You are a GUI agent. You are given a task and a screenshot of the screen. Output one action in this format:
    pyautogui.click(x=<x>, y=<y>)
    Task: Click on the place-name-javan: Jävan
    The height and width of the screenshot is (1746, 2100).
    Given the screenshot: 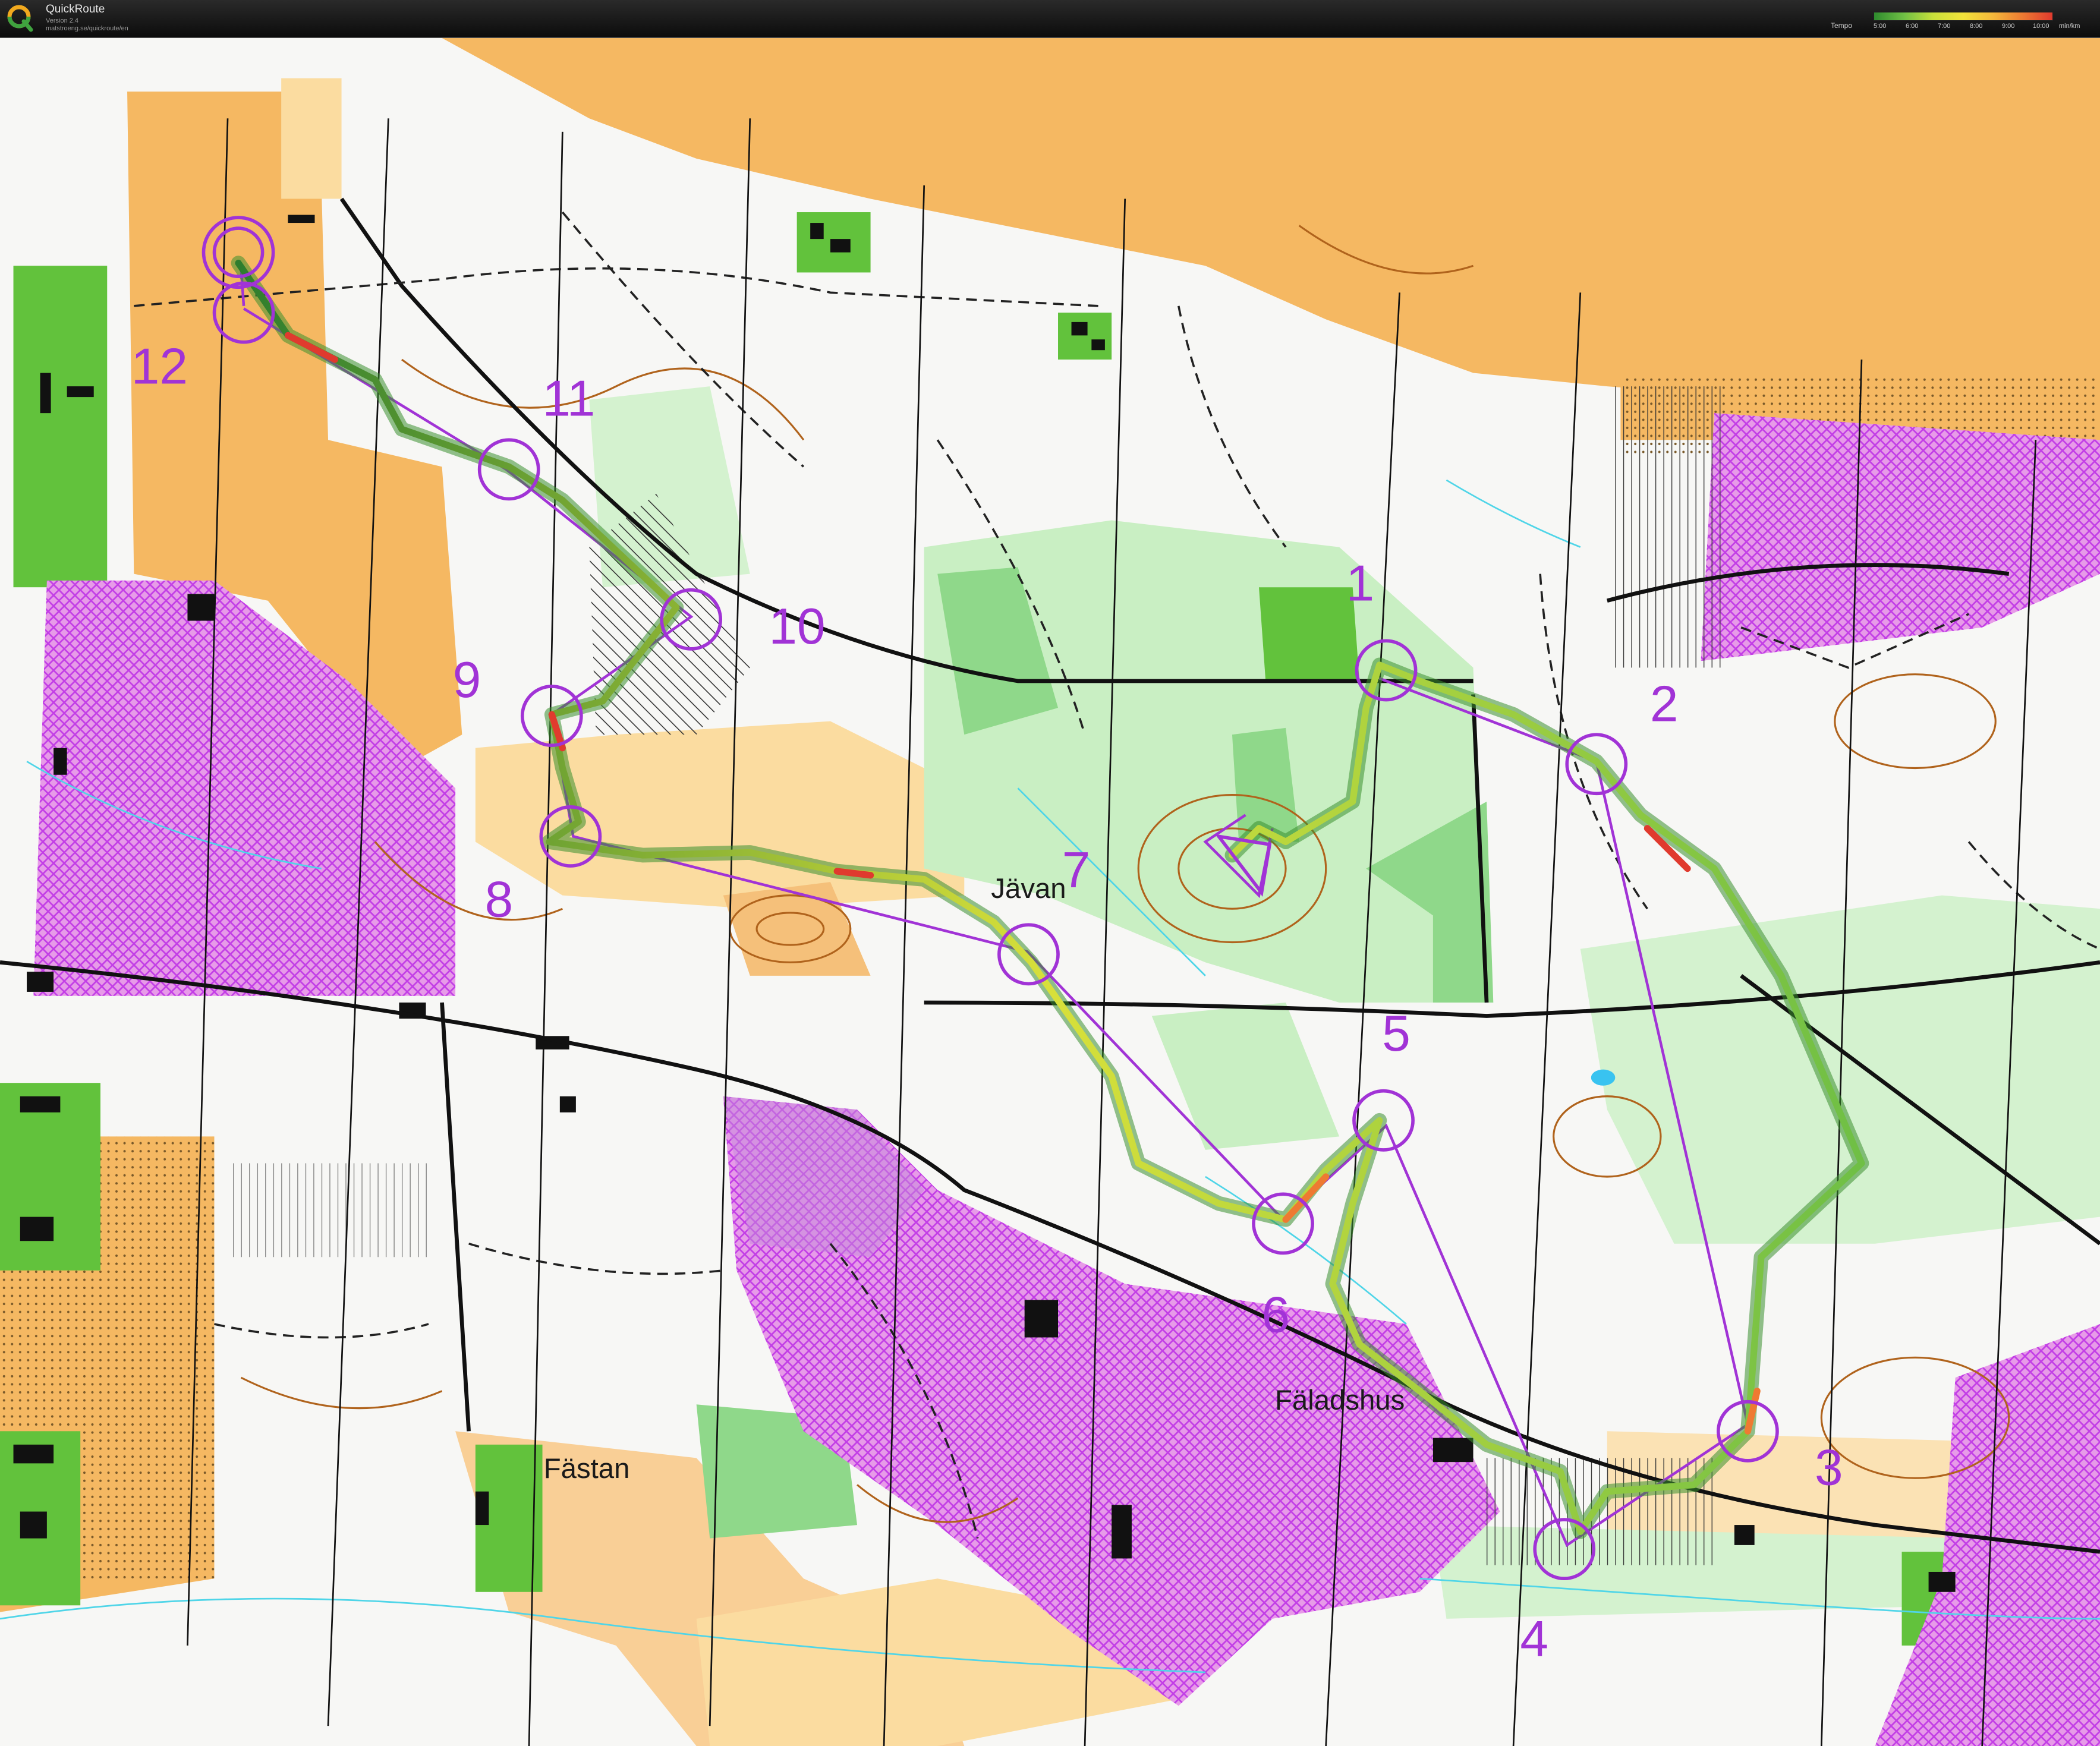 What is the action you would take?
    pyautogui.click(x=1028, y=889)
    